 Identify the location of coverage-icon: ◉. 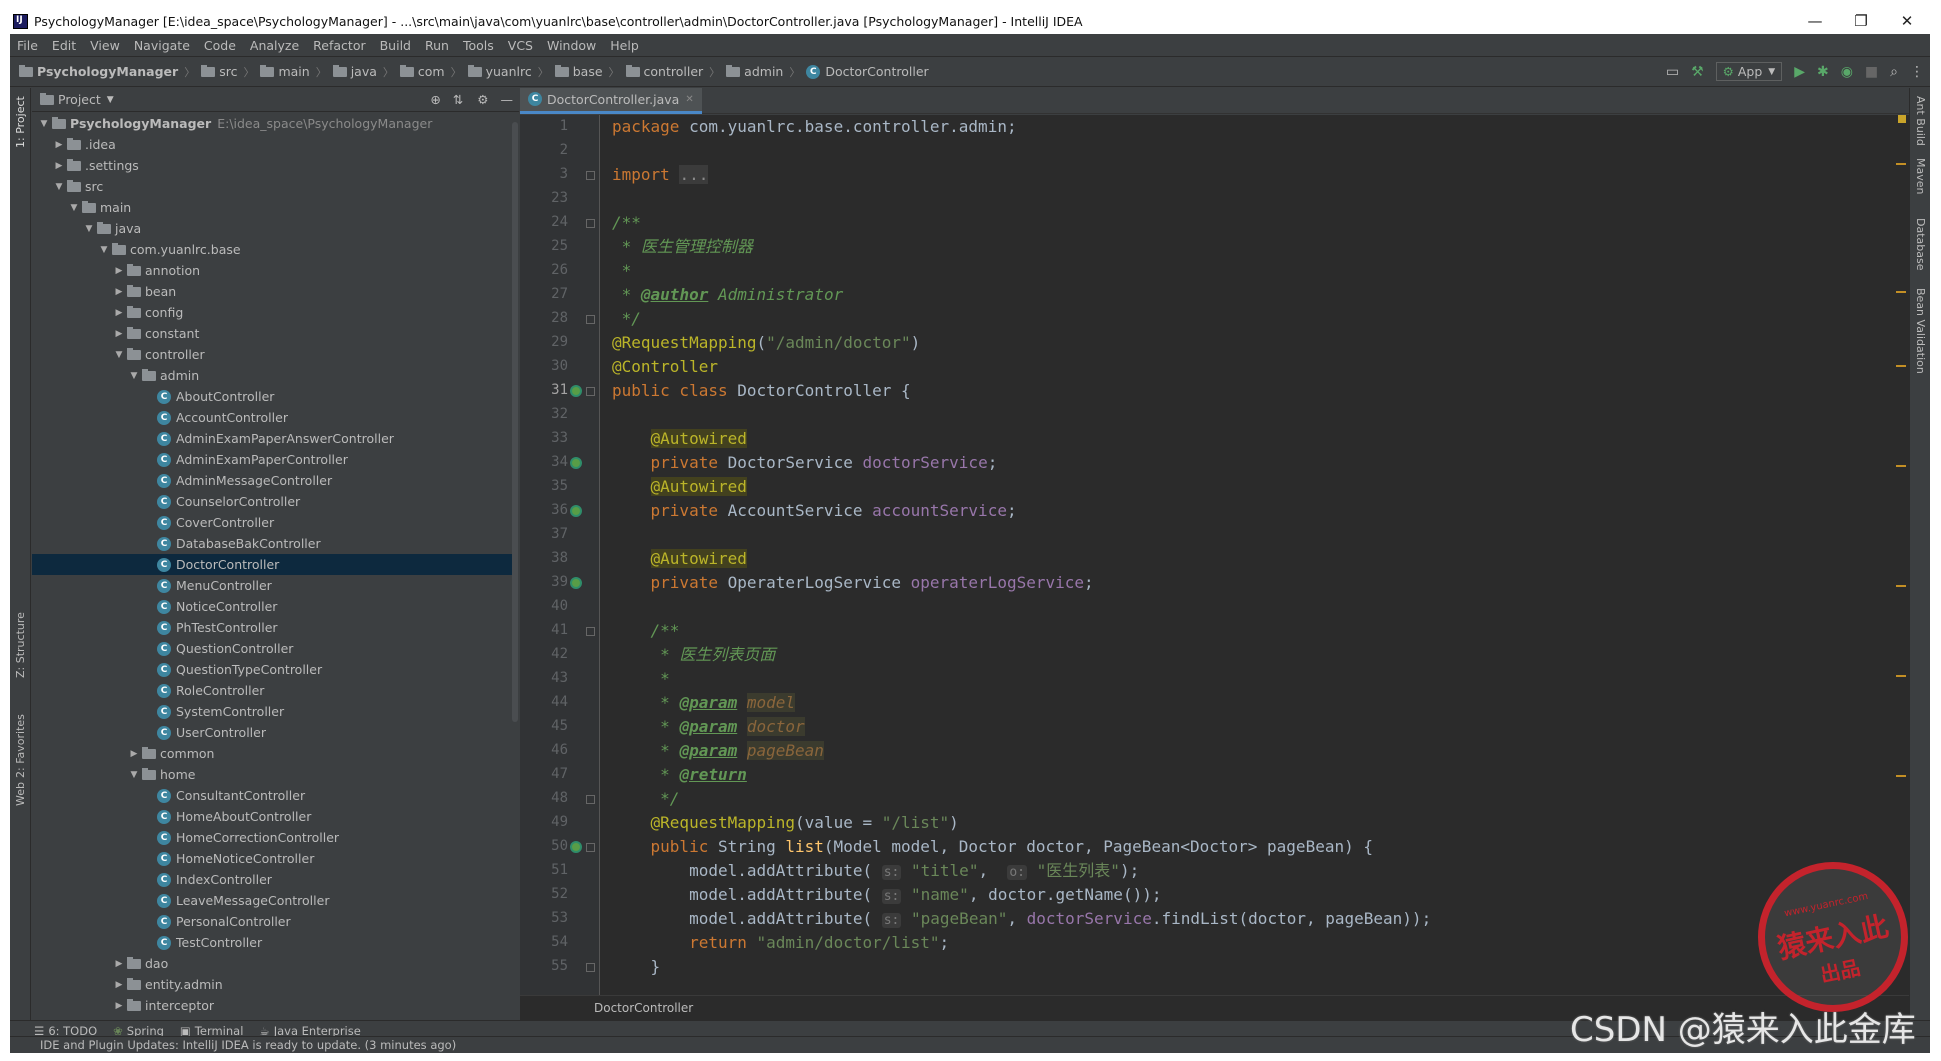
(1847, 72).